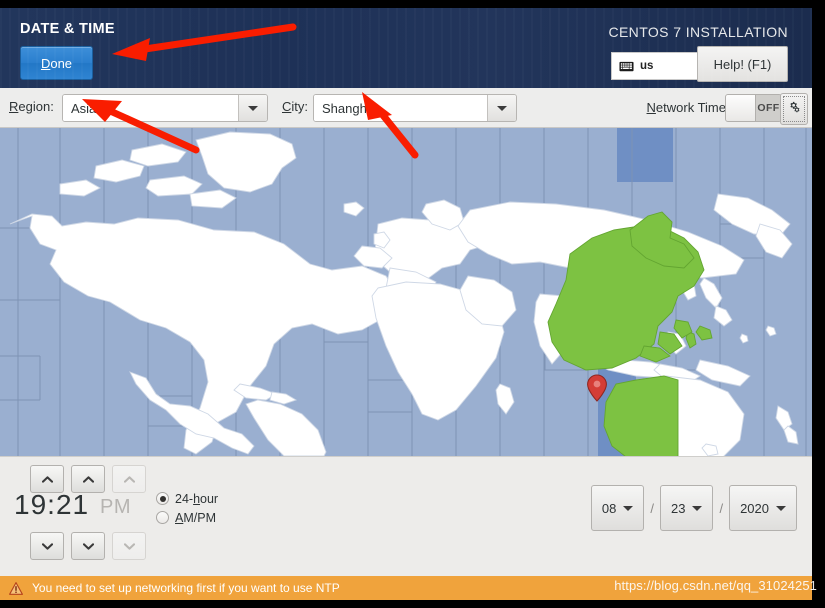 This screenshot has width=825, height=608. I want to click on radio-am-pm: AM/PM, so click(187, 517).